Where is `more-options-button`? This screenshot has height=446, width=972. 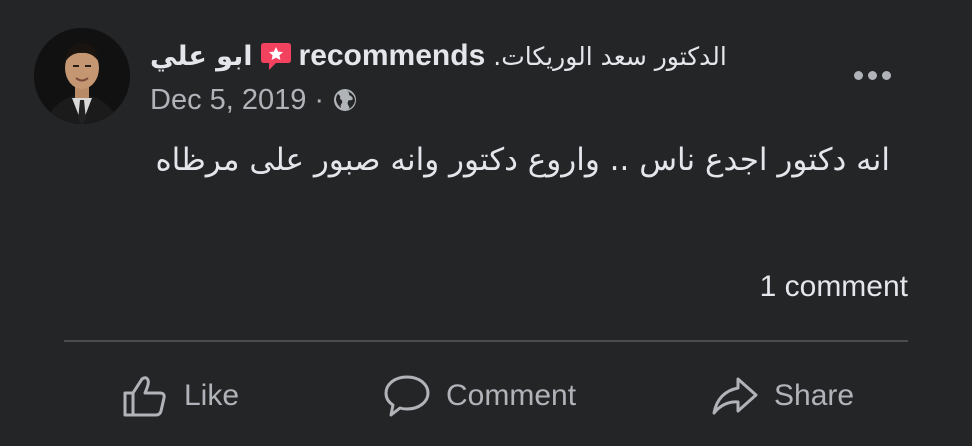 more-options-button is located at coordinates (872, 75).